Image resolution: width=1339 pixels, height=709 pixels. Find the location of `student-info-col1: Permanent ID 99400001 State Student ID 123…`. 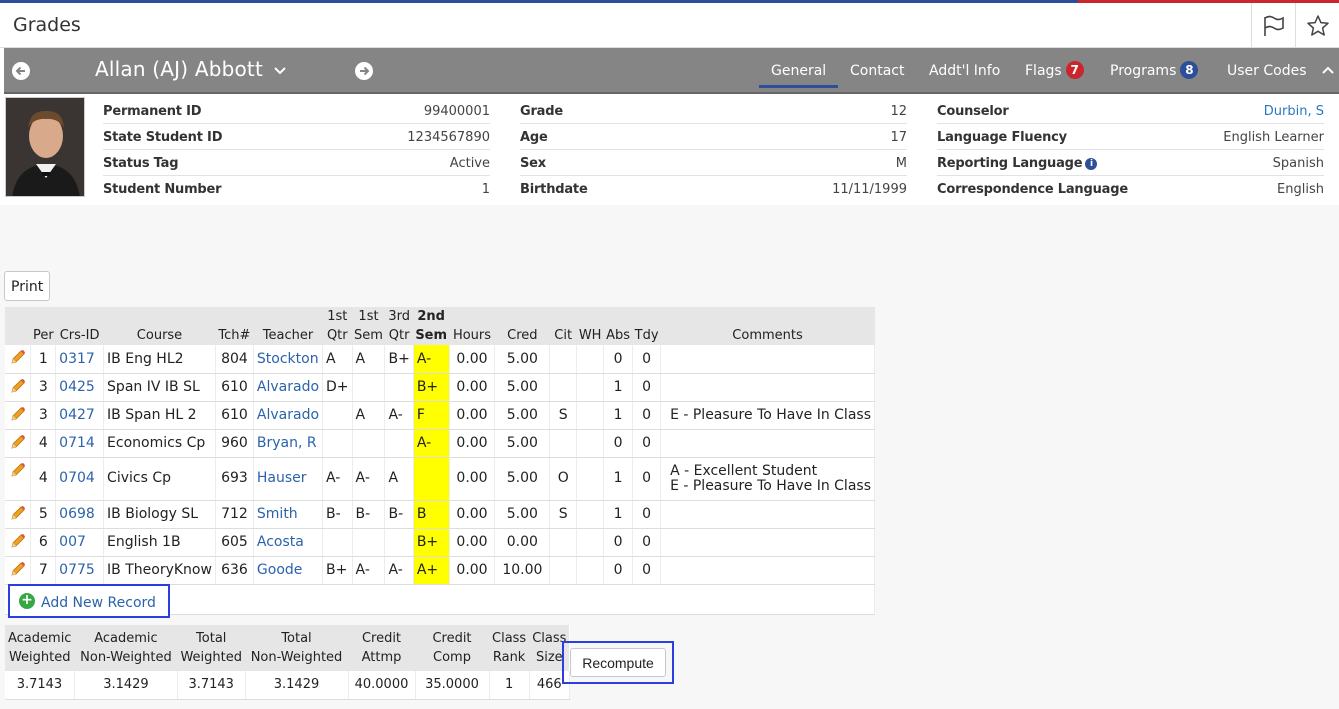

student-info-col1: Permanent ID 99400001 State Student ID 123… is located at coordinates (296, 151).